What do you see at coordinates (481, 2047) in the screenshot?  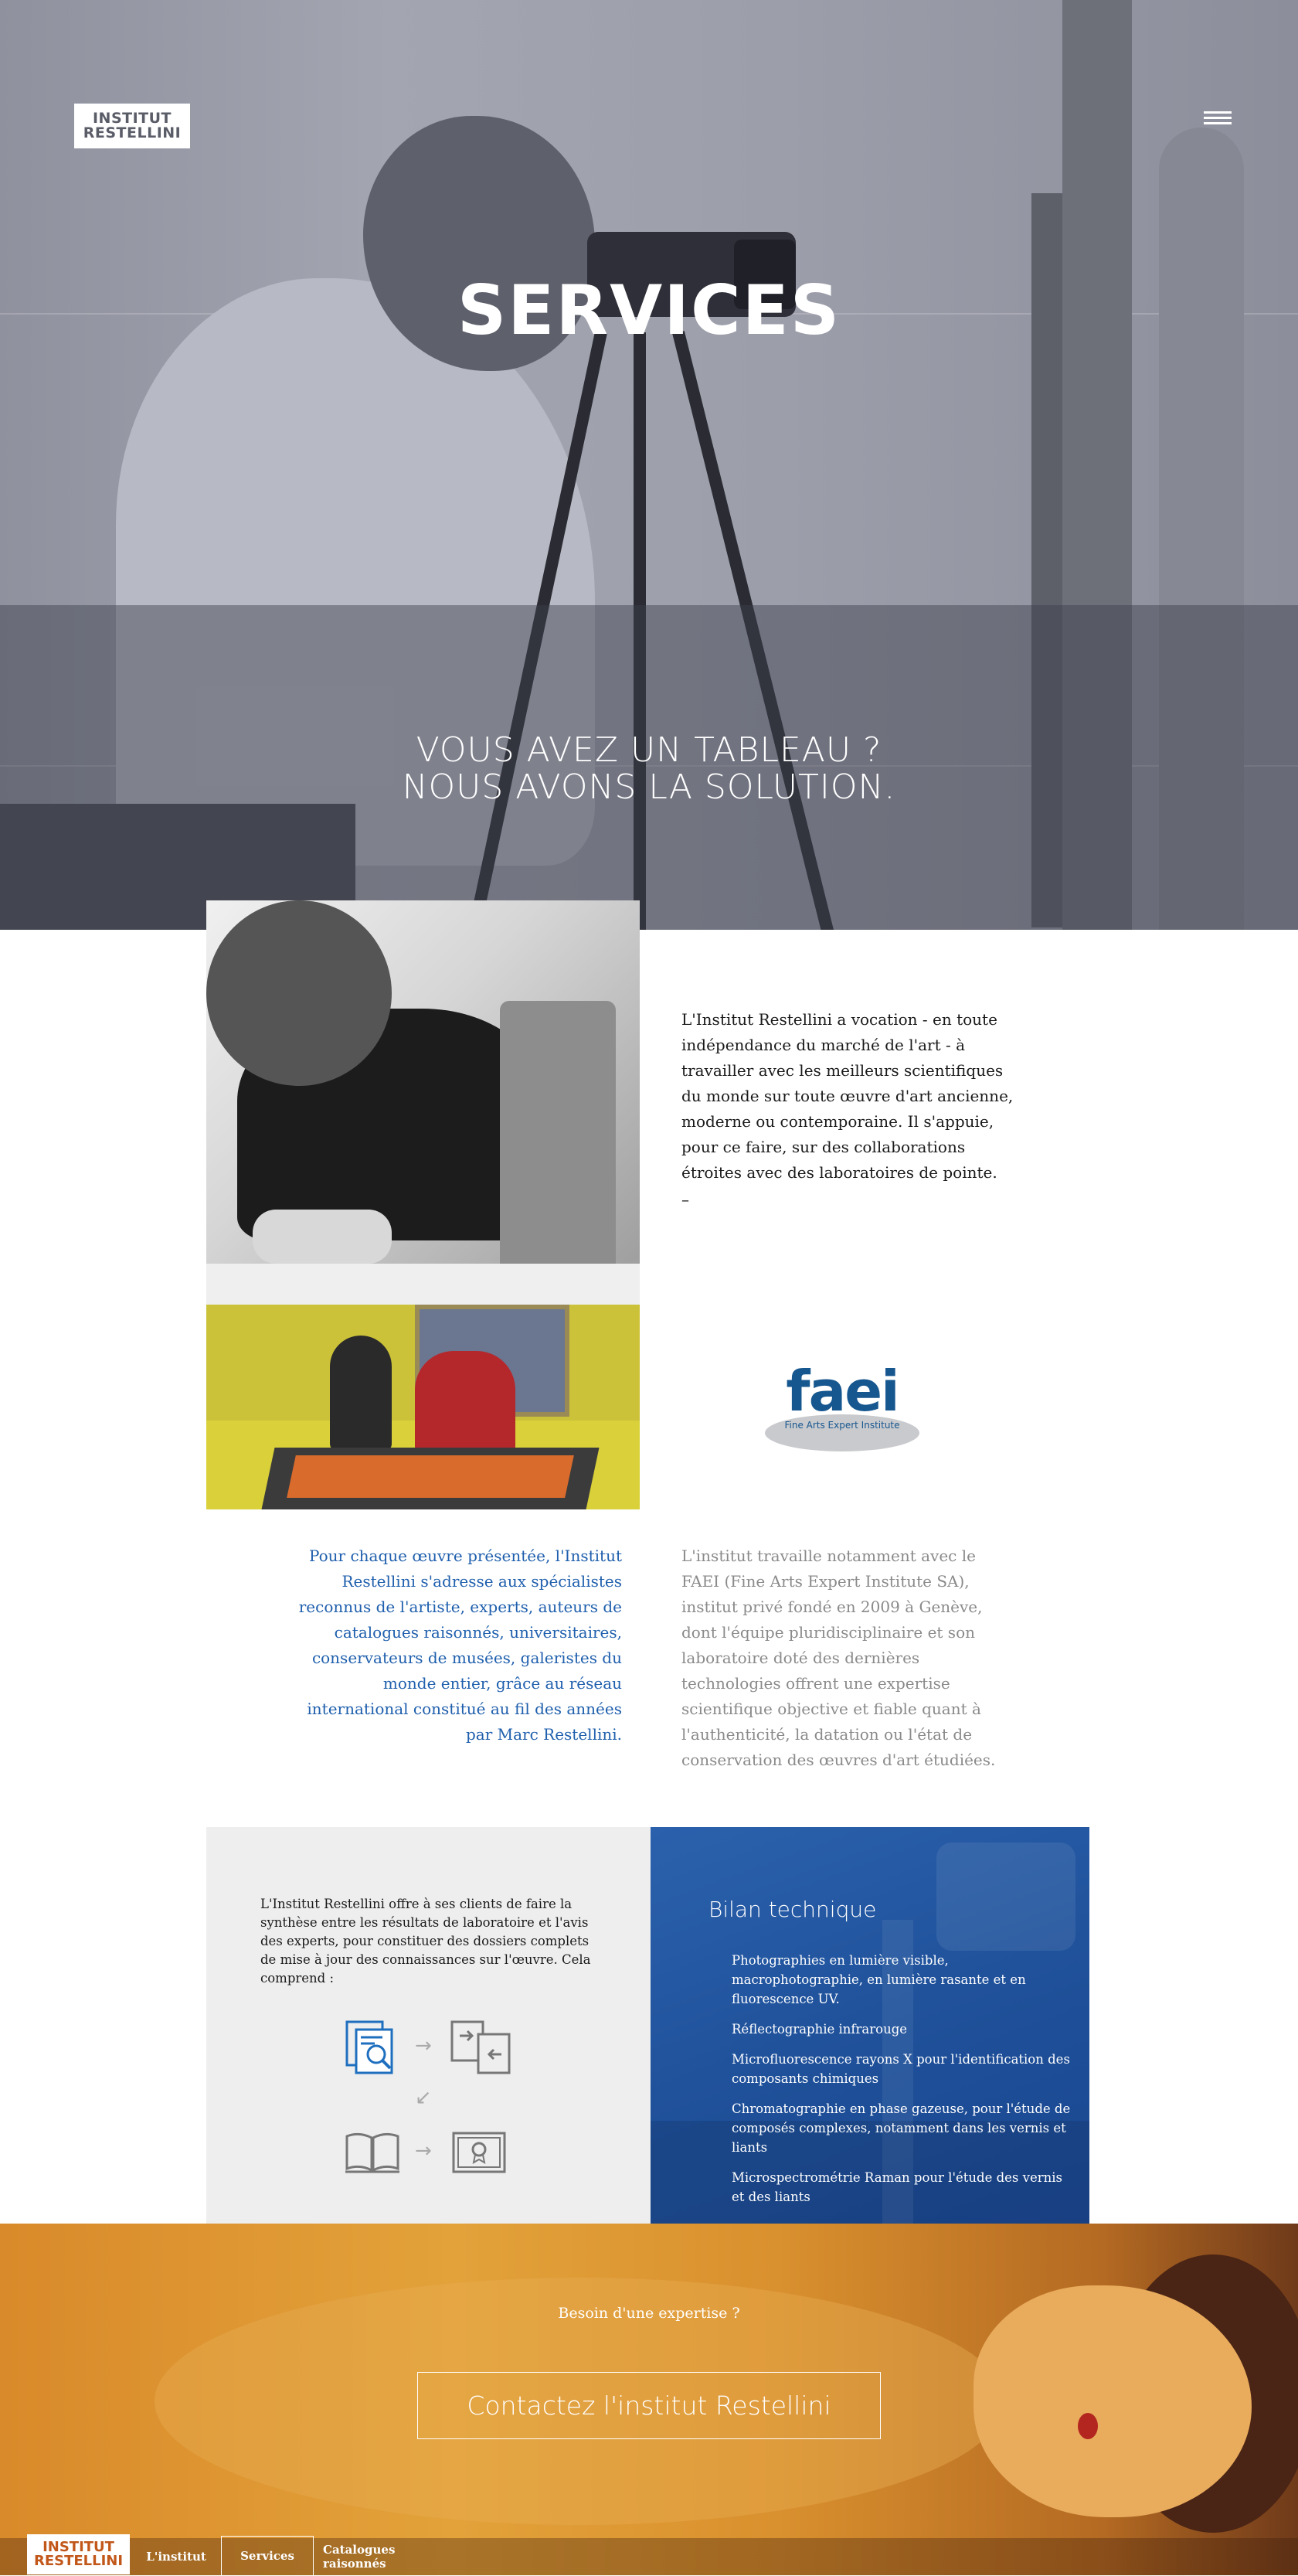 I see `document-exchange-icon` at bounding box center [481, 2047].